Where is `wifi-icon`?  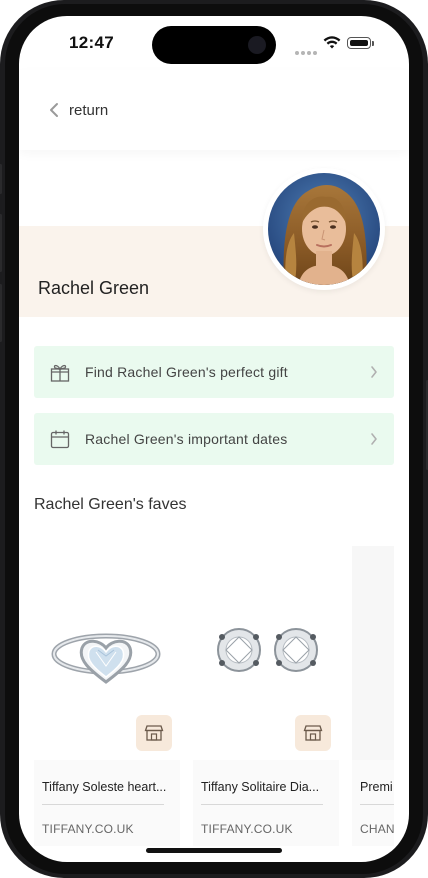
wifi-icon is located at coordinates (332, 42).